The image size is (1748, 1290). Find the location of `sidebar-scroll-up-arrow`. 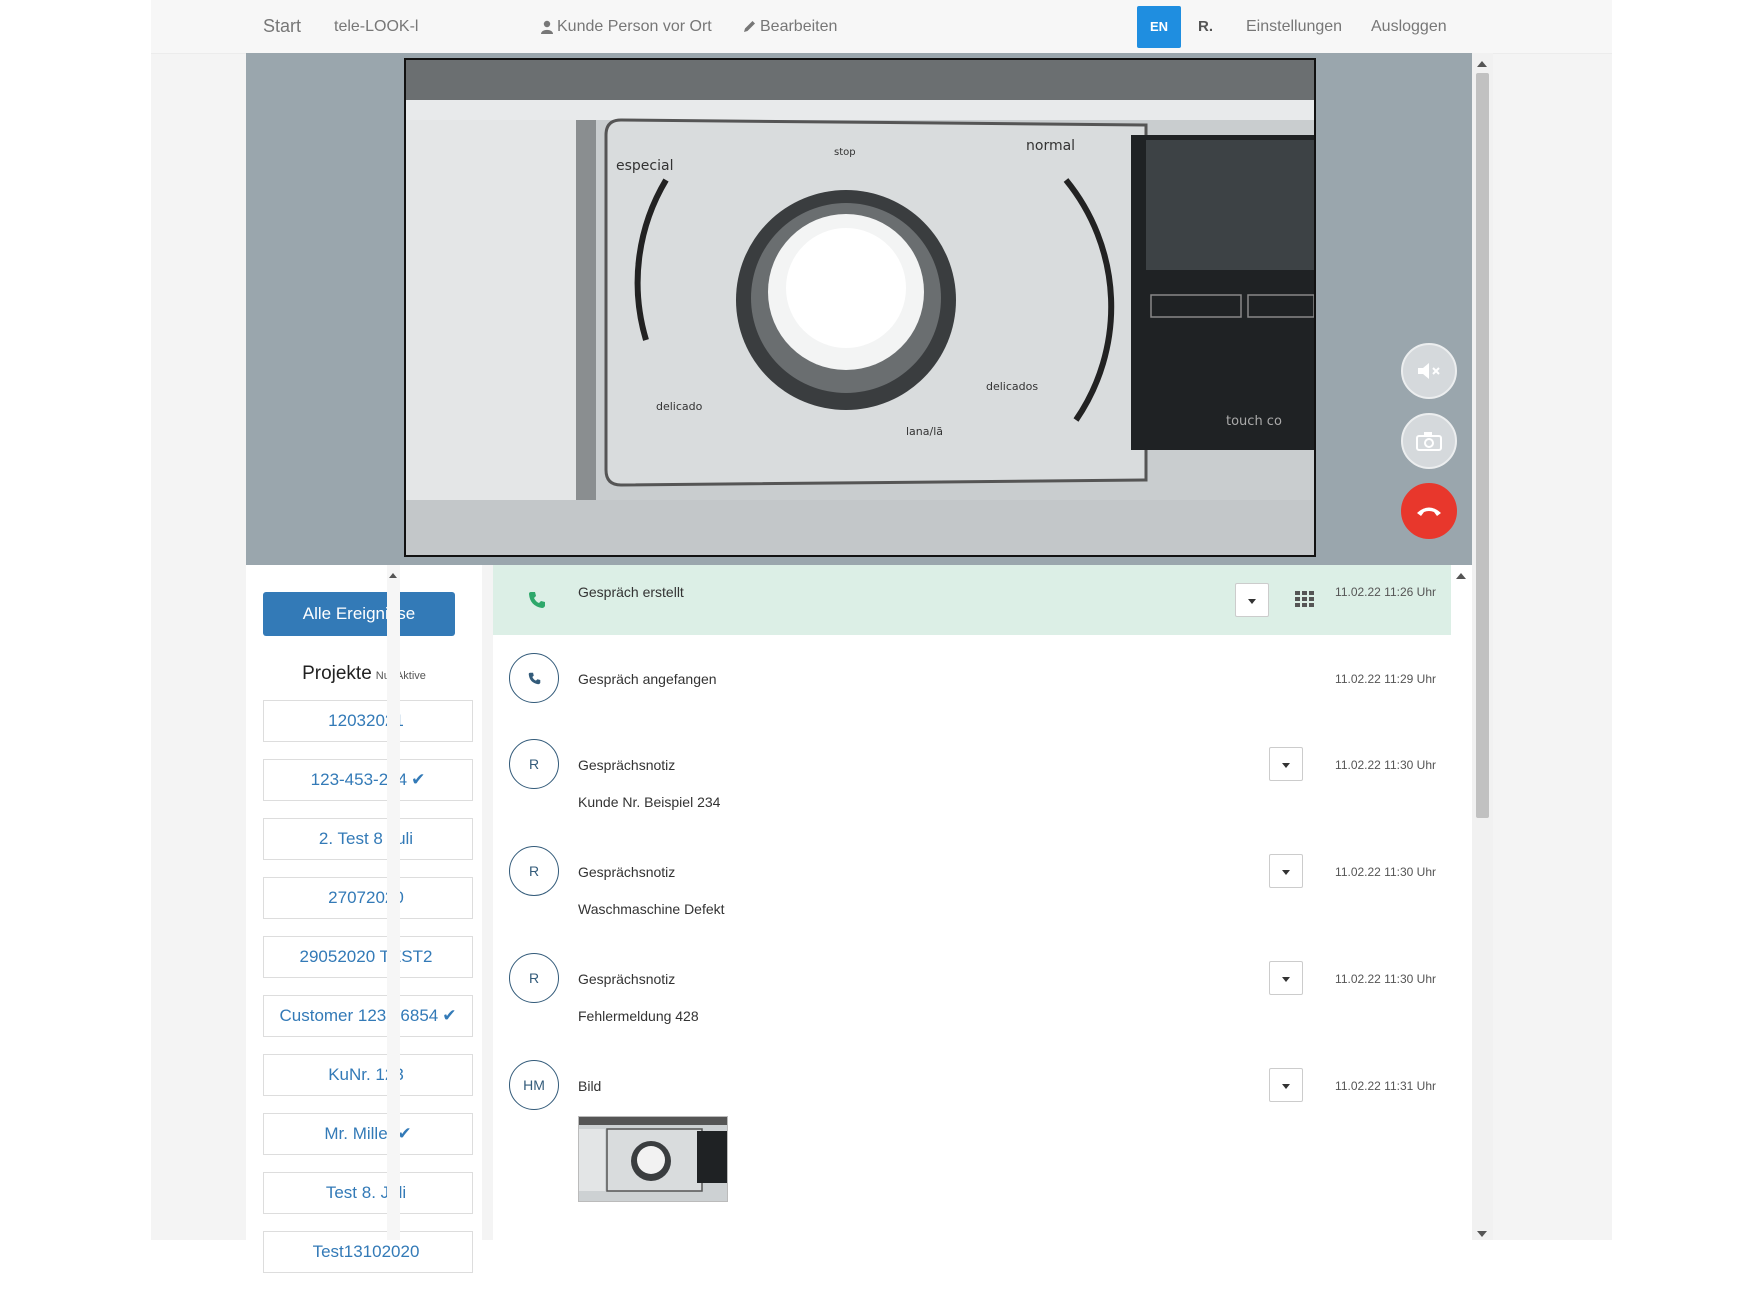

sidebar-scroll-up-arrow is located at coordinates (393, 575).